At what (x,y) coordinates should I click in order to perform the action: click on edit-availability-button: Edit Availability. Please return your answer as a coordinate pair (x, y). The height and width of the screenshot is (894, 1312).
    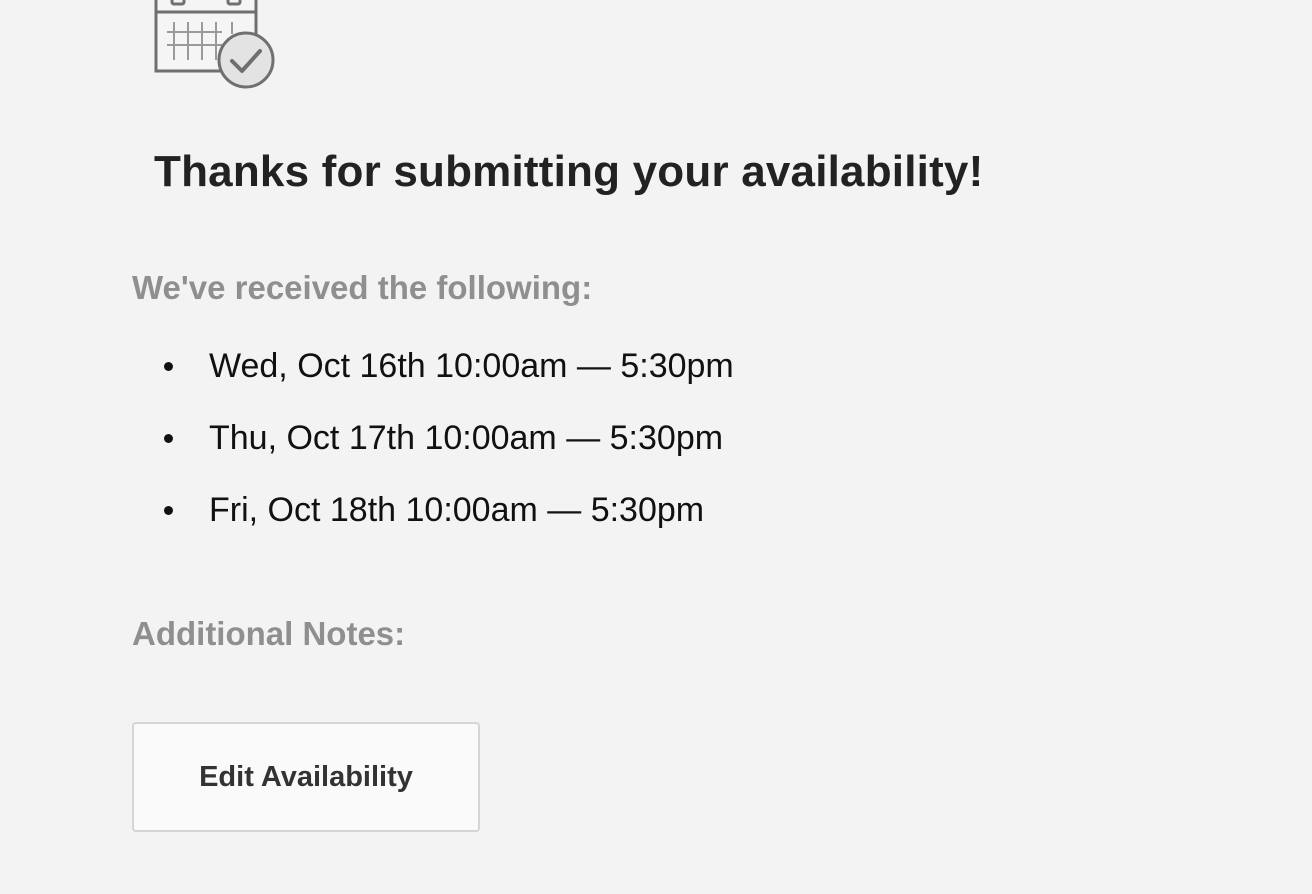
    Looking at the image, I should click on (306, 777).